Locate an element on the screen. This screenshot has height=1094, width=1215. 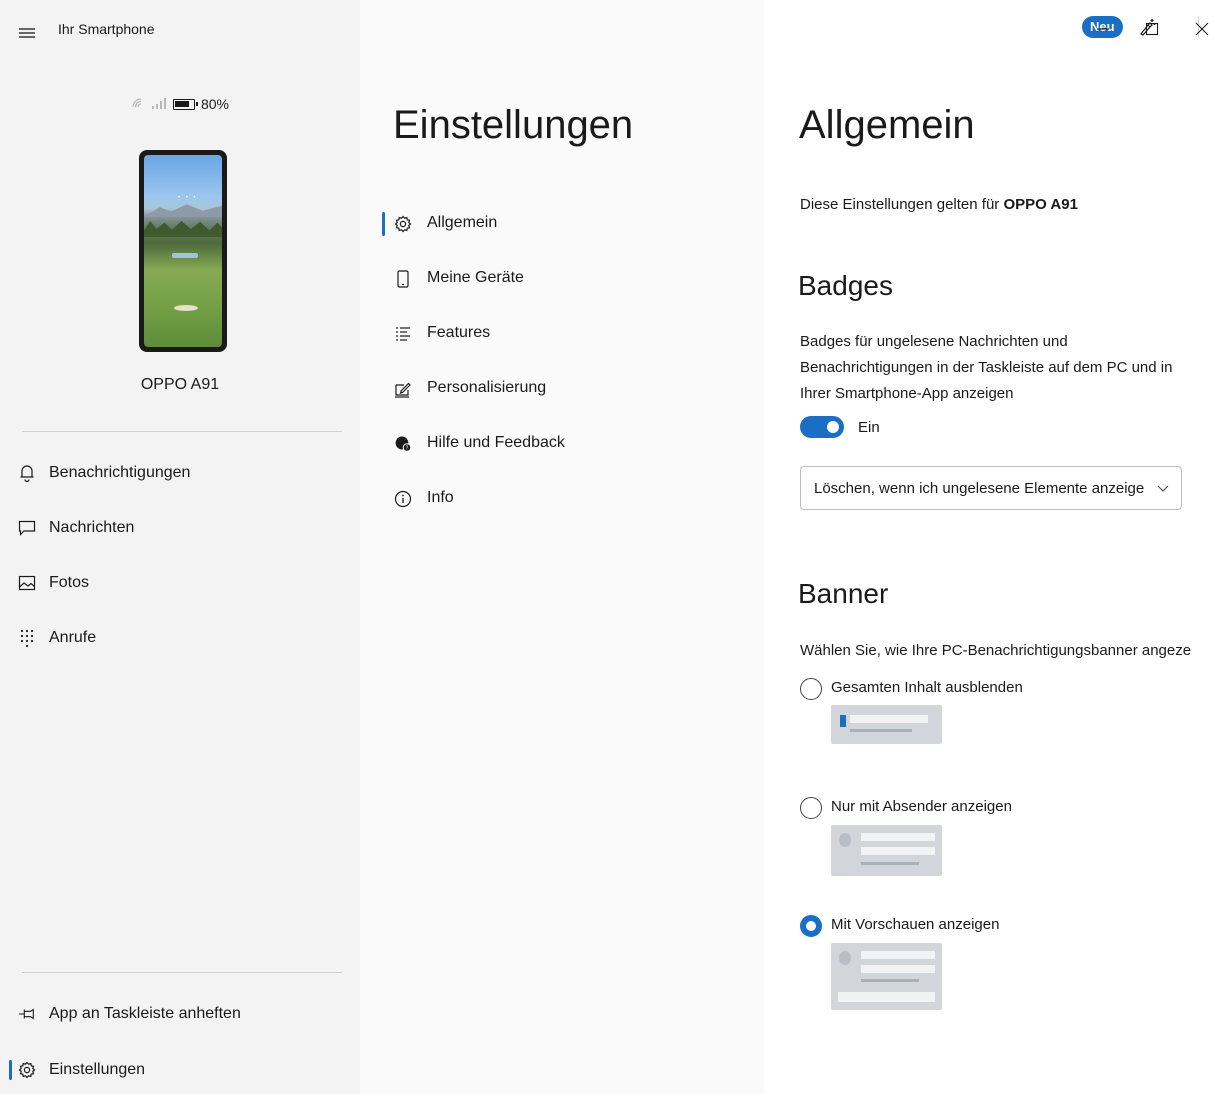
sidebar-item-label: Benachrichtigungen is located at coordinates (120, 472).